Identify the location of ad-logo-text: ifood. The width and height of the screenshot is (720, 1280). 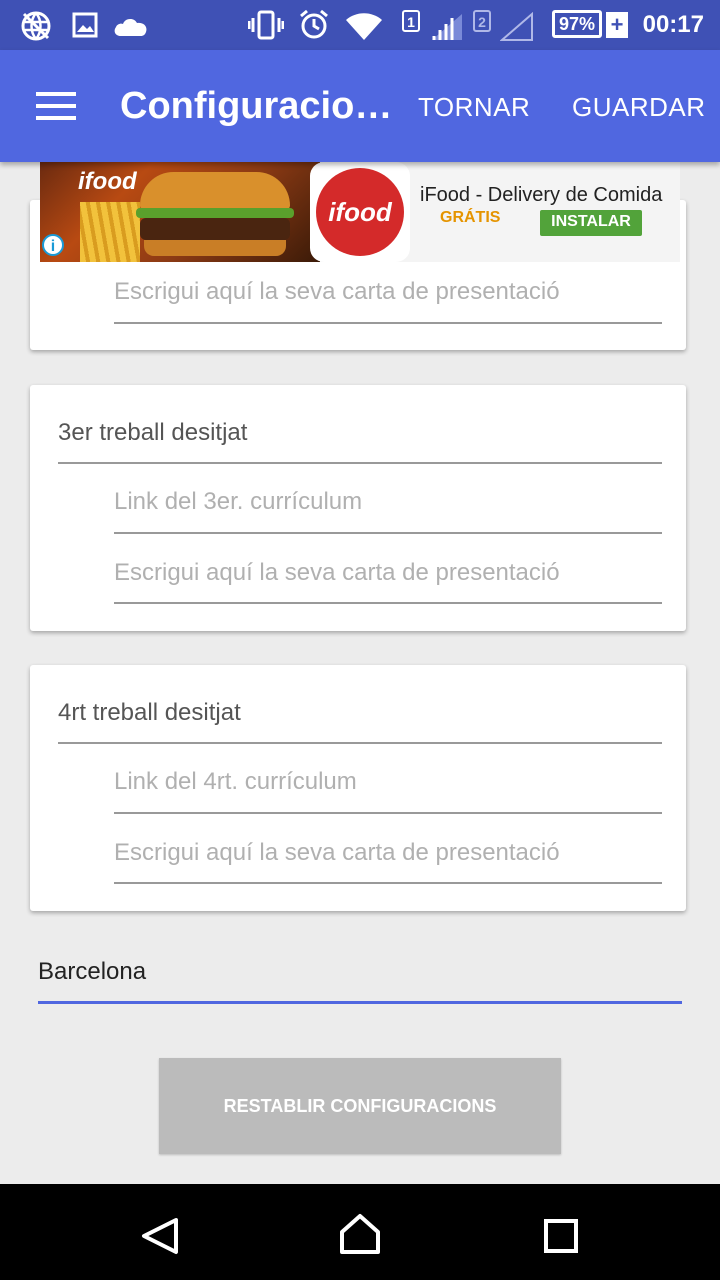
(360, 212).